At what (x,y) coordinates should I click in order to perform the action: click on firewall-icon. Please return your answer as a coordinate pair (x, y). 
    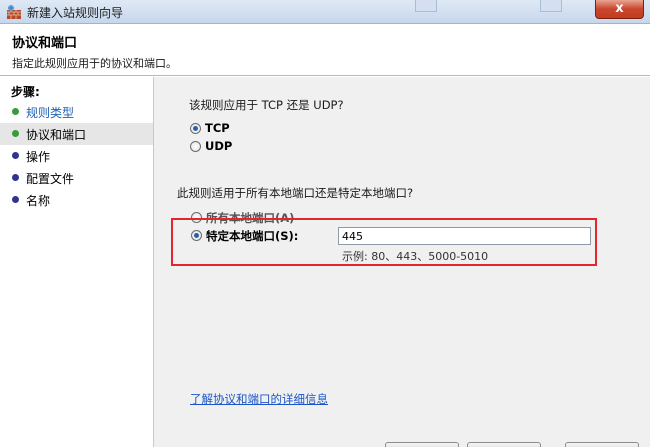
    Looking at the image, I should click on (14, 12).